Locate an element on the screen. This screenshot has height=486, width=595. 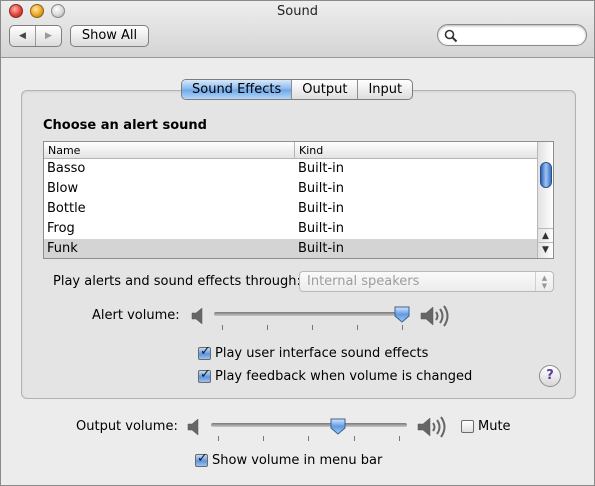
sound-name: Basso is located at coordinates (66, 168).